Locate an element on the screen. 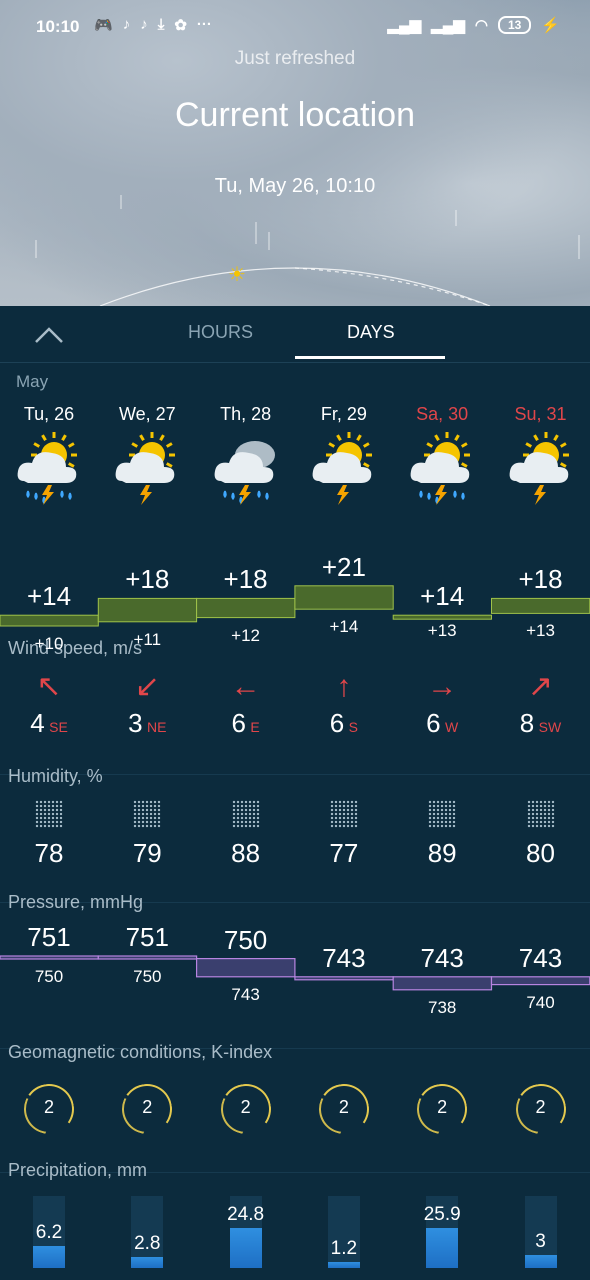 The image size is (590, 1280). precip-value: 1.2 is located at coordinates (344, 1249).